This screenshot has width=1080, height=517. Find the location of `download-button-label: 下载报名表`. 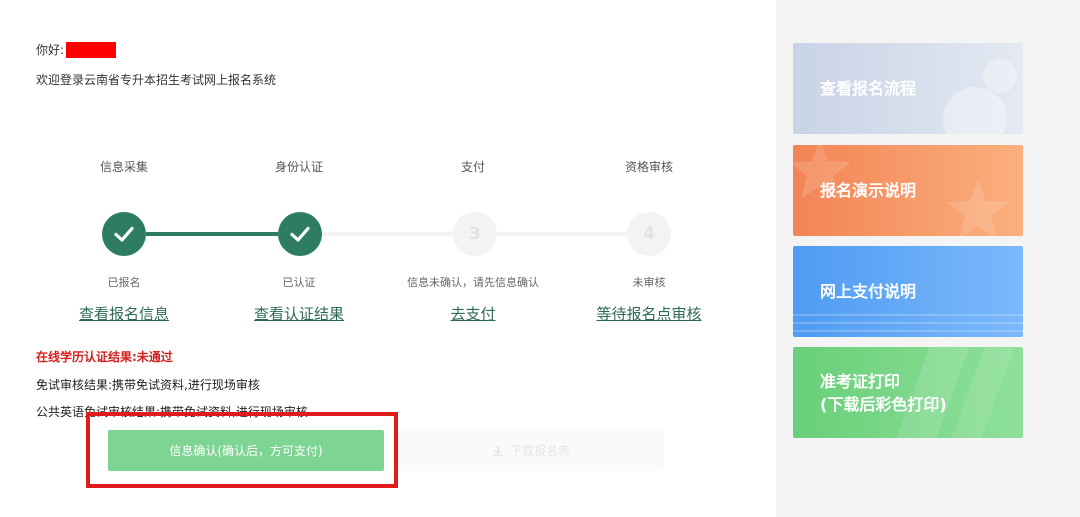

download-button-label: 下载报名表 is located at coordinates (539, 451).